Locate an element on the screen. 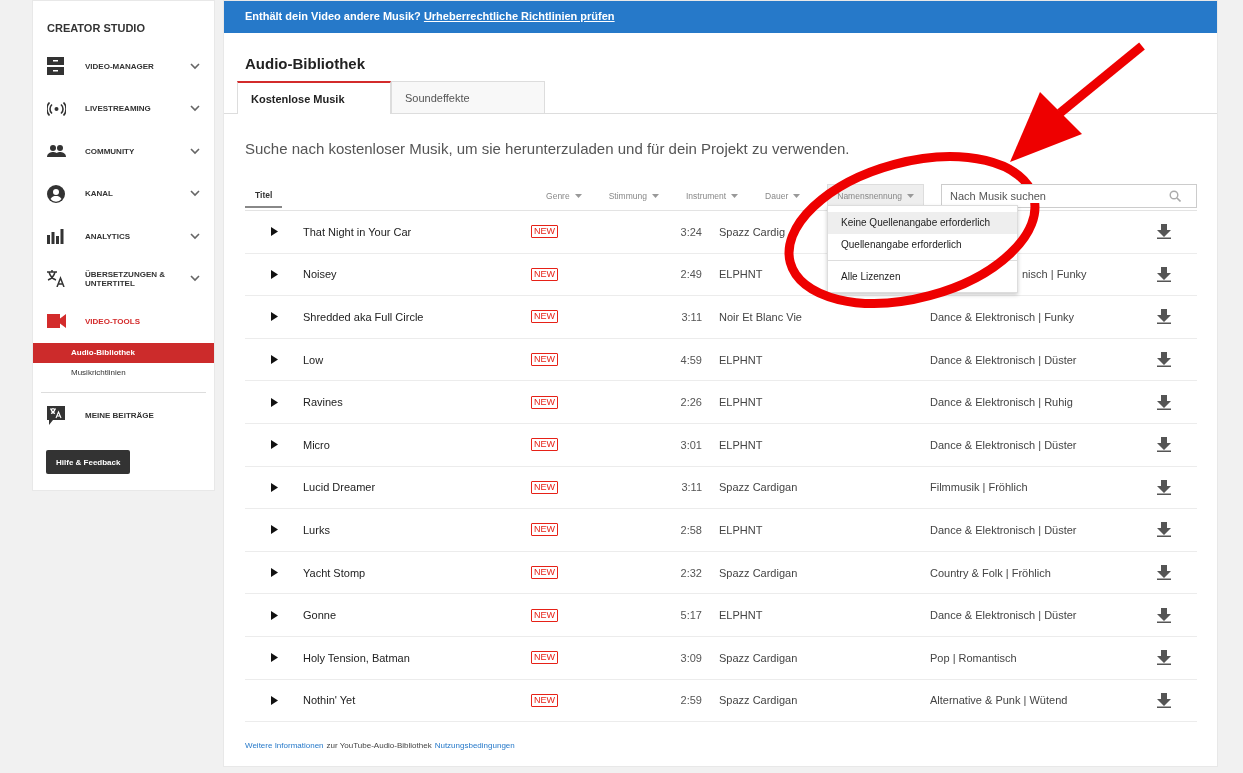 This screenshot has height=773, width=1243. more-info-link: Weitere Informationen is located at coordinates (284, 746).